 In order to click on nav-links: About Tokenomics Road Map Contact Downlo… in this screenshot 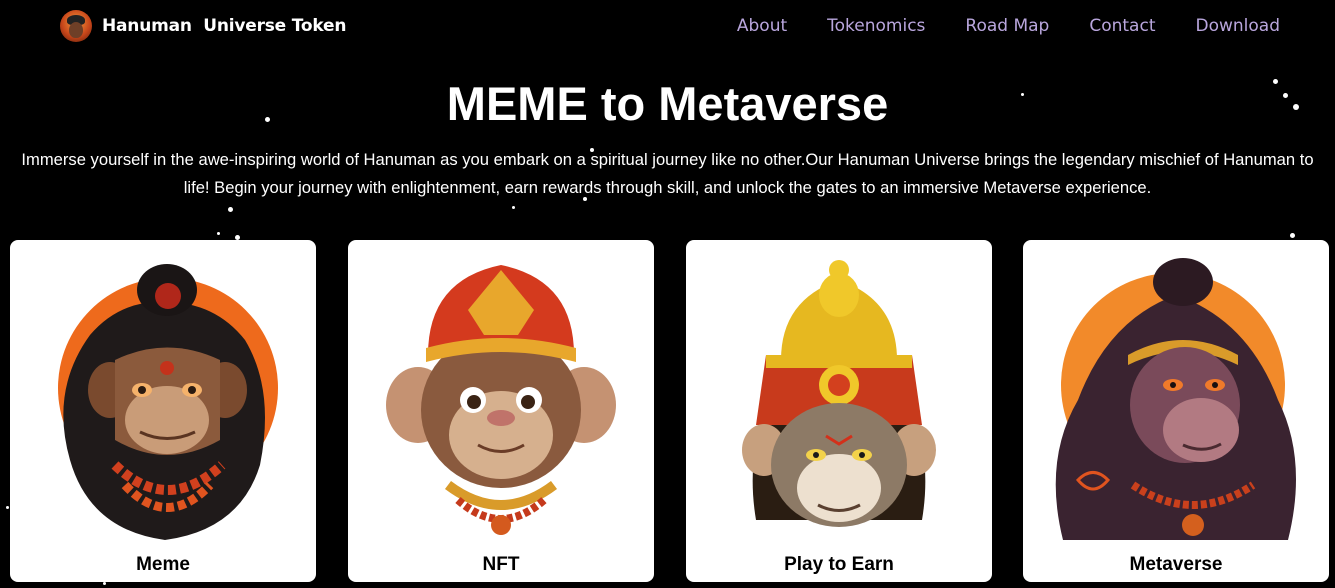, I will do `click(988, 26)`.